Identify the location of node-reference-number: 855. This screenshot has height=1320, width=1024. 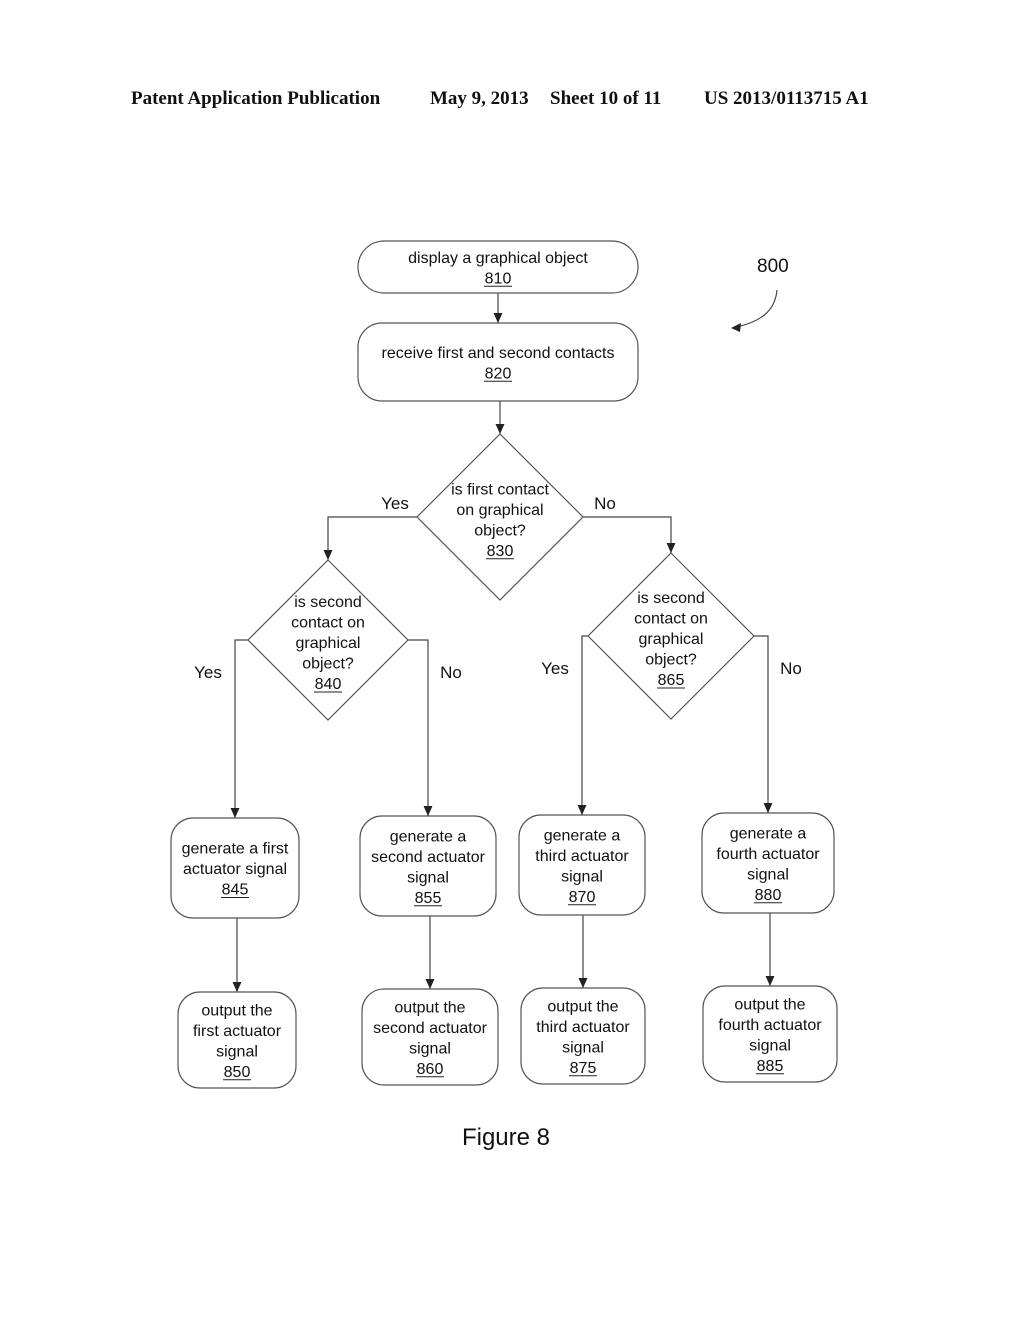
(428, 898).